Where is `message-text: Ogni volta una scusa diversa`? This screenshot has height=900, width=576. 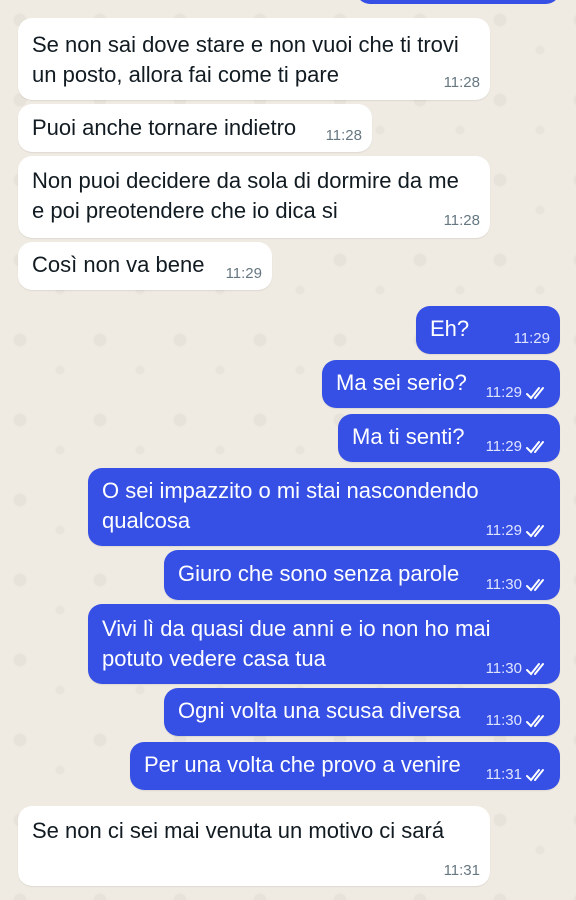
message-text: Ogni volta una scusa diversa is located at coordinates (319, 710).